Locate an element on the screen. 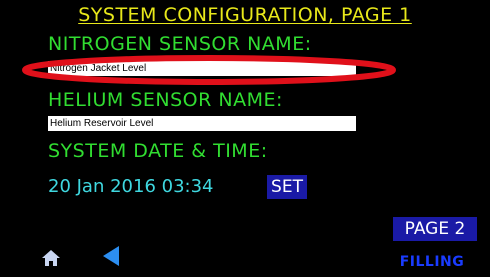 The height and width of the screenshot is (277, 490). set-datetime-button: SET is located at coordinates (287, 187).